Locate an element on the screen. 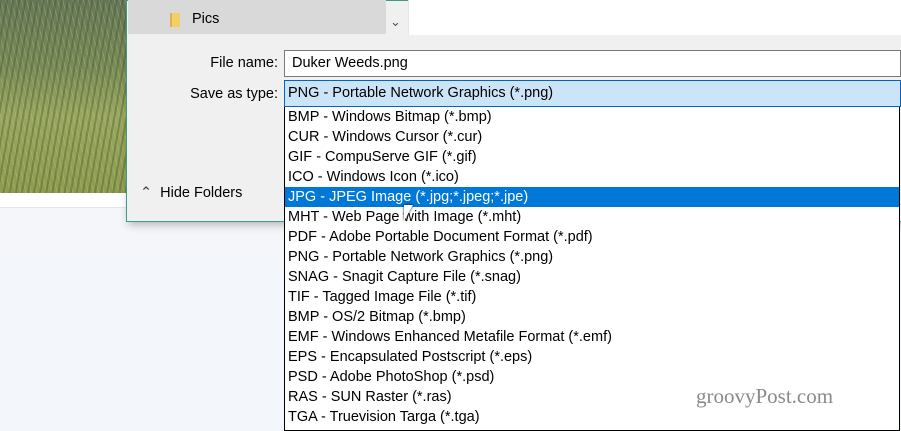 The image size is (901, 431). dropdown-option: MHT - Web Page with Image (*.mht) is located at coordinates (592, 217).